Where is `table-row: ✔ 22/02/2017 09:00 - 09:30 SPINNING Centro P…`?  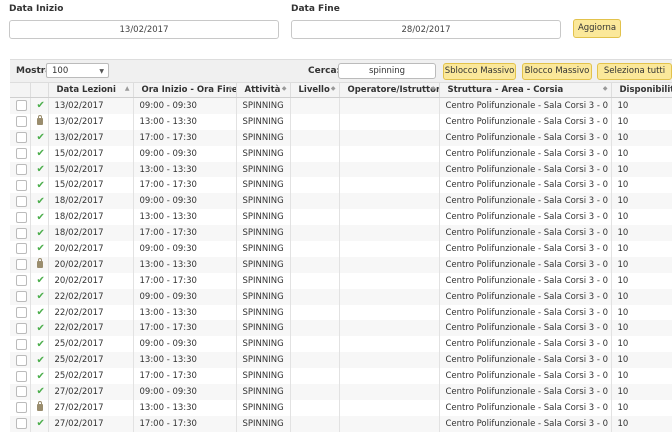 table-row: ✔ 22/02/2017 09:00 - 09:30 SPINNING Centro P… is located at coordinates (341, 296).